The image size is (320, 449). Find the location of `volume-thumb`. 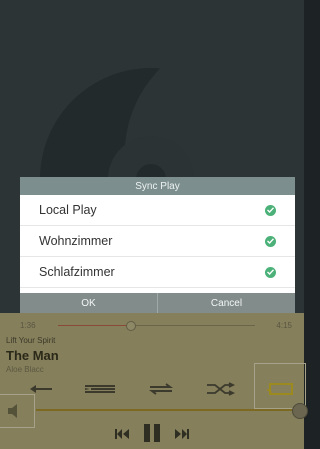

volume-thumb is located at coordinates (300, 411).